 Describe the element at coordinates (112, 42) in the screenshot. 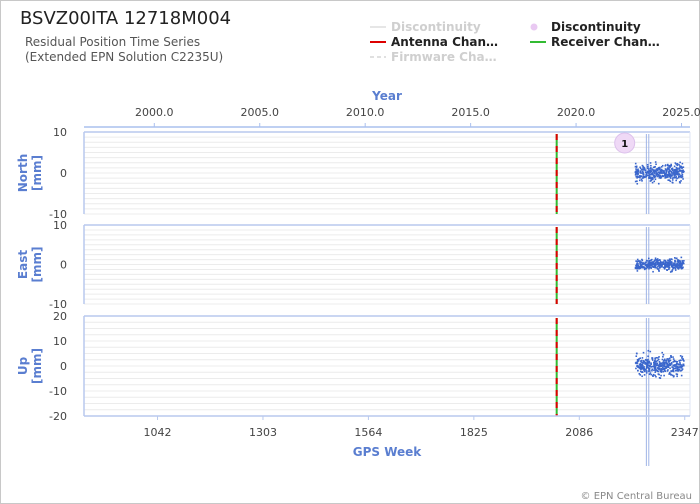

I see `chart-subtitle-line1: Residual Position Time Series` at that location.